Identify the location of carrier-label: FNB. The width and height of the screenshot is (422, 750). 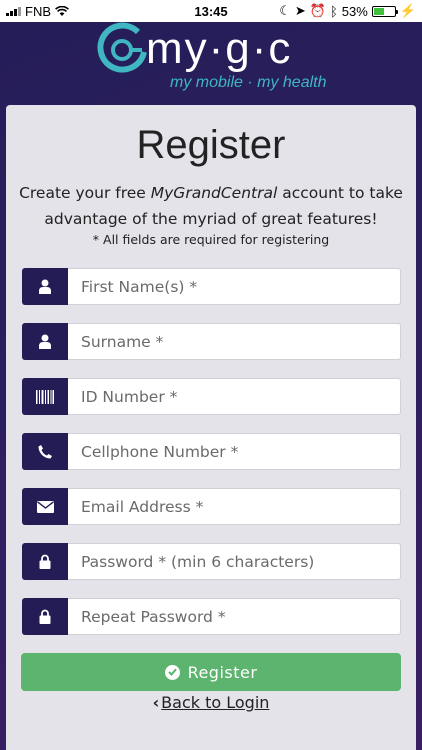
(38, 11).